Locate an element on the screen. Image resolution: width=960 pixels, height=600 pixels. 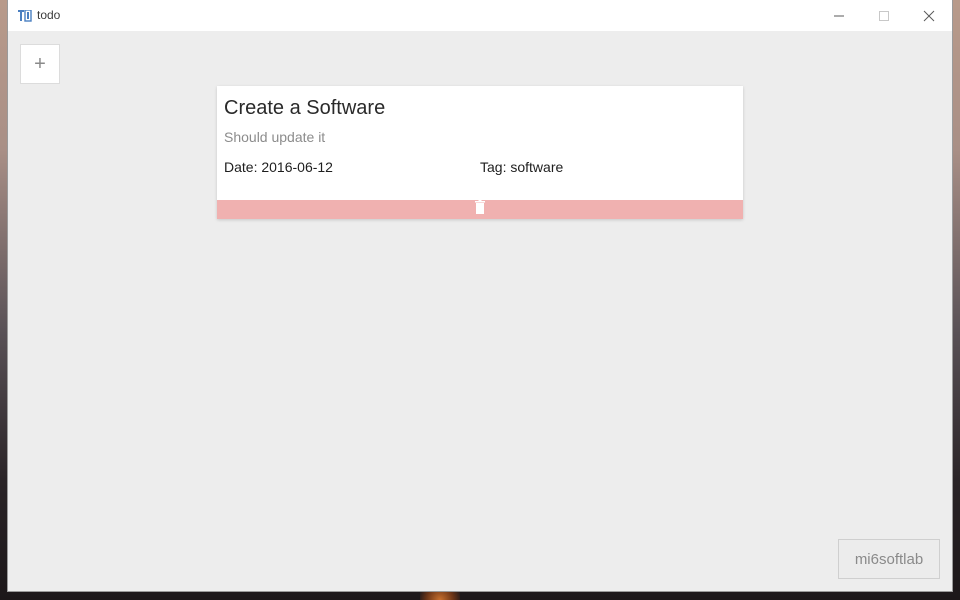
delete-todo-button is located at coordinates (480, 209).